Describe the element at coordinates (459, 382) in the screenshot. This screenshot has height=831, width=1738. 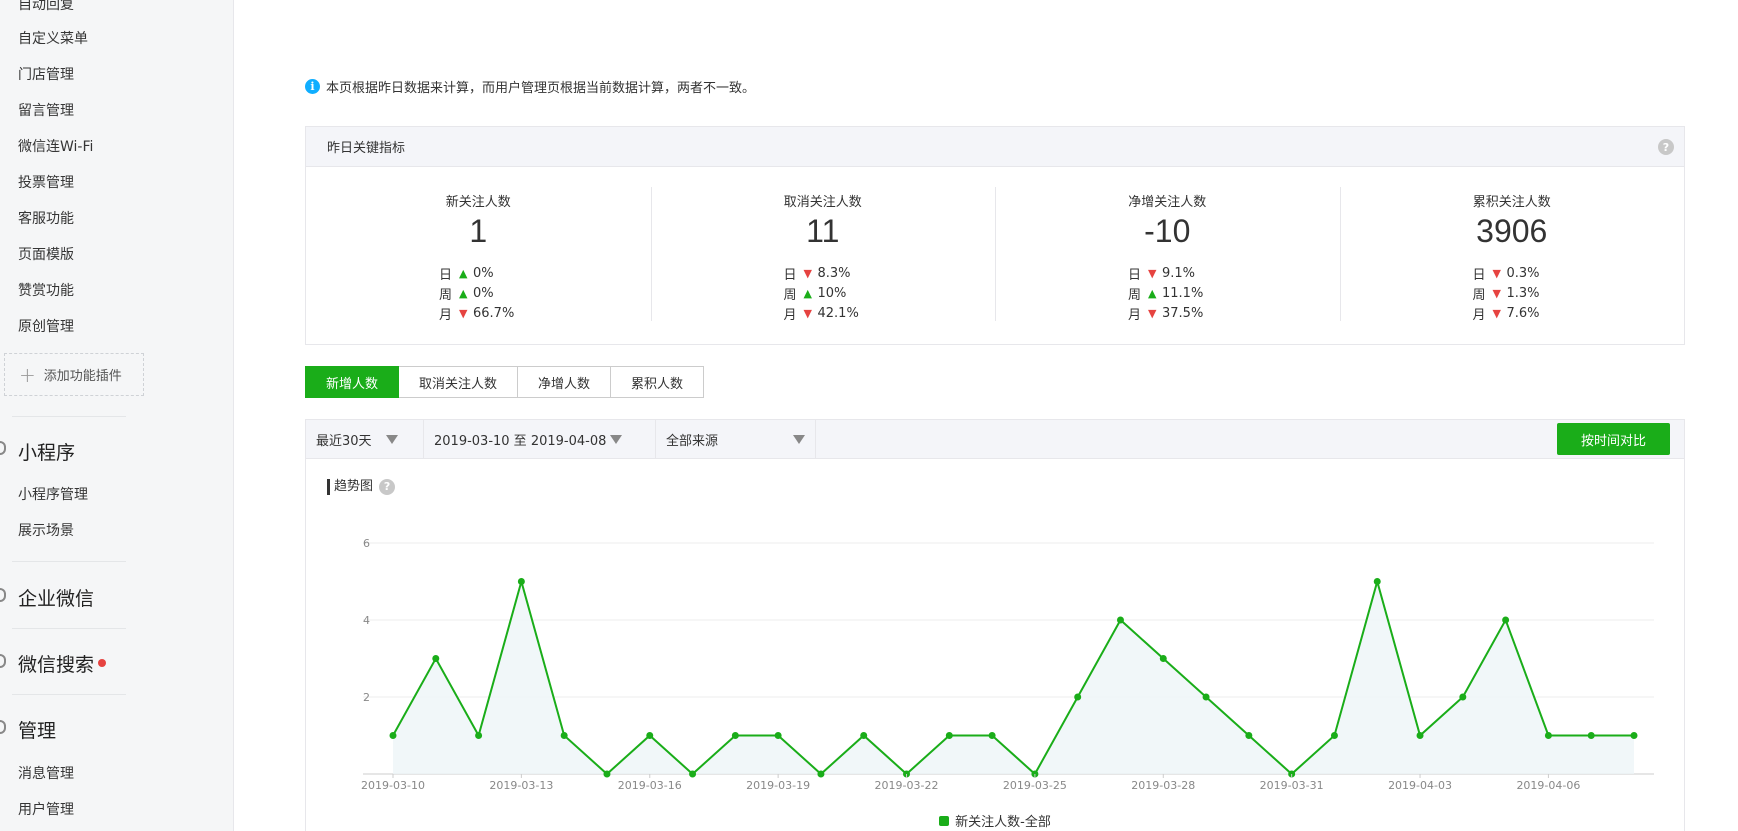
I see `tab-1: 取消关注人数` at that location.